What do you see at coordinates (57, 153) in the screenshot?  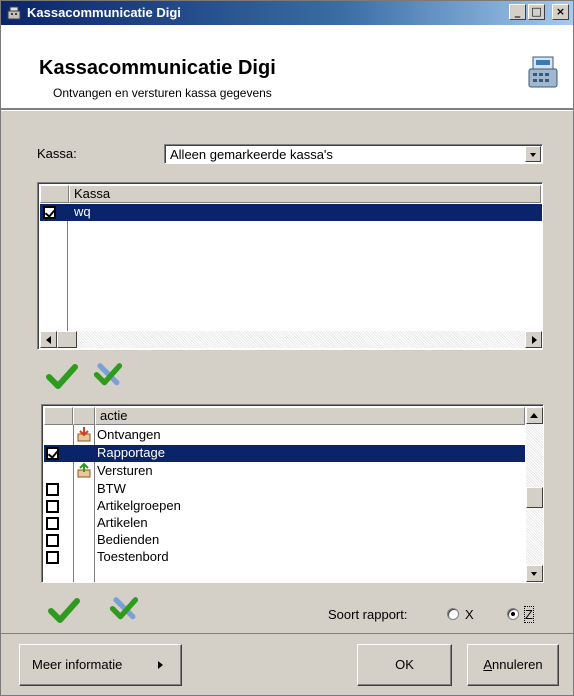 I see `kassa-label: Kassa:` at bounding box center [57, 153].